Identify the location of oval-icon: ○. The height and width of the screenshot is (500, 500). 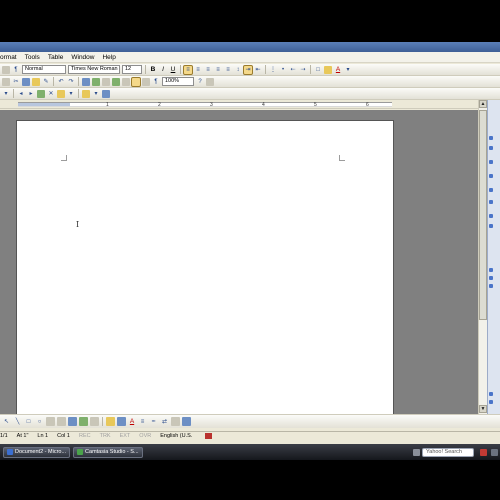
(39, 421).